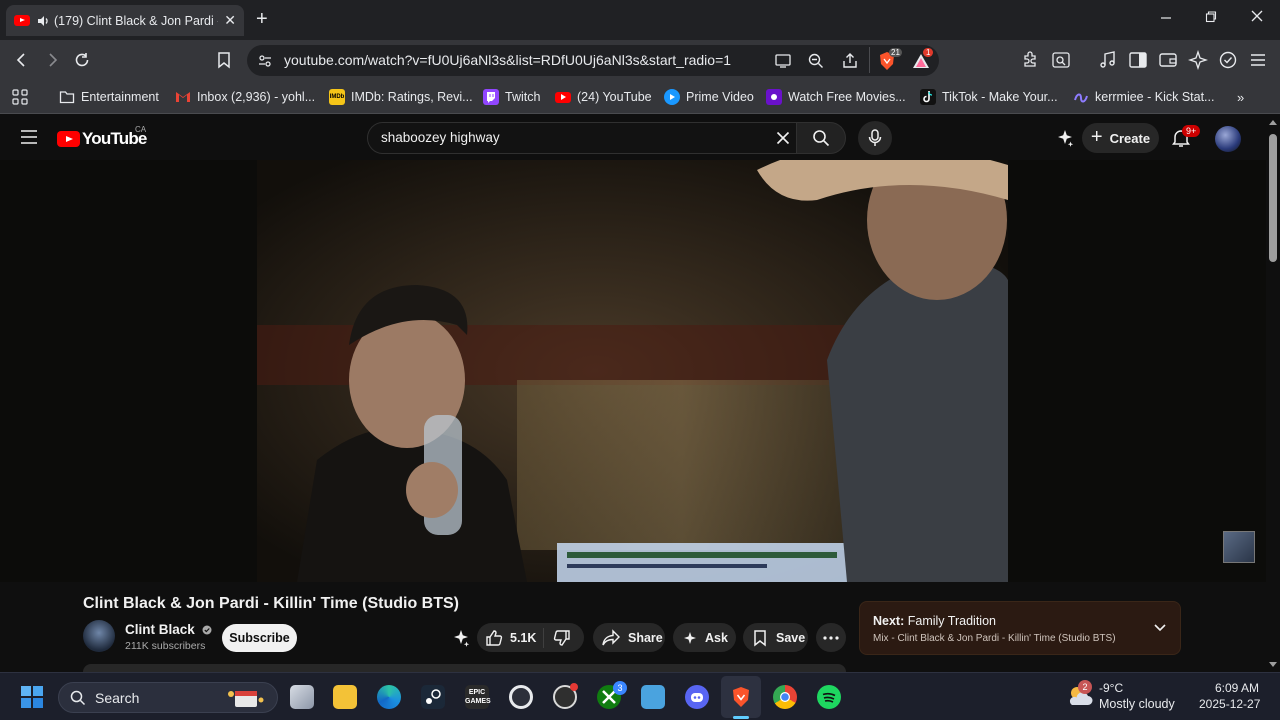 The width and height of the screenshot is (1280, 720). Describe the element at coordinates (168, 629) in the screenshot. I see `channel-name: Clint Black` at that location.